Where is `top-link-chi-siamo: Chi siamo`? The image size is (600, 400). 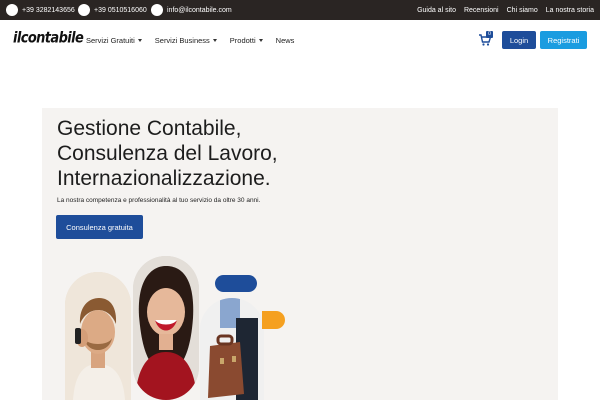 top-link-chi-siamo: Chi siamo is located at coordinates (522, 10).